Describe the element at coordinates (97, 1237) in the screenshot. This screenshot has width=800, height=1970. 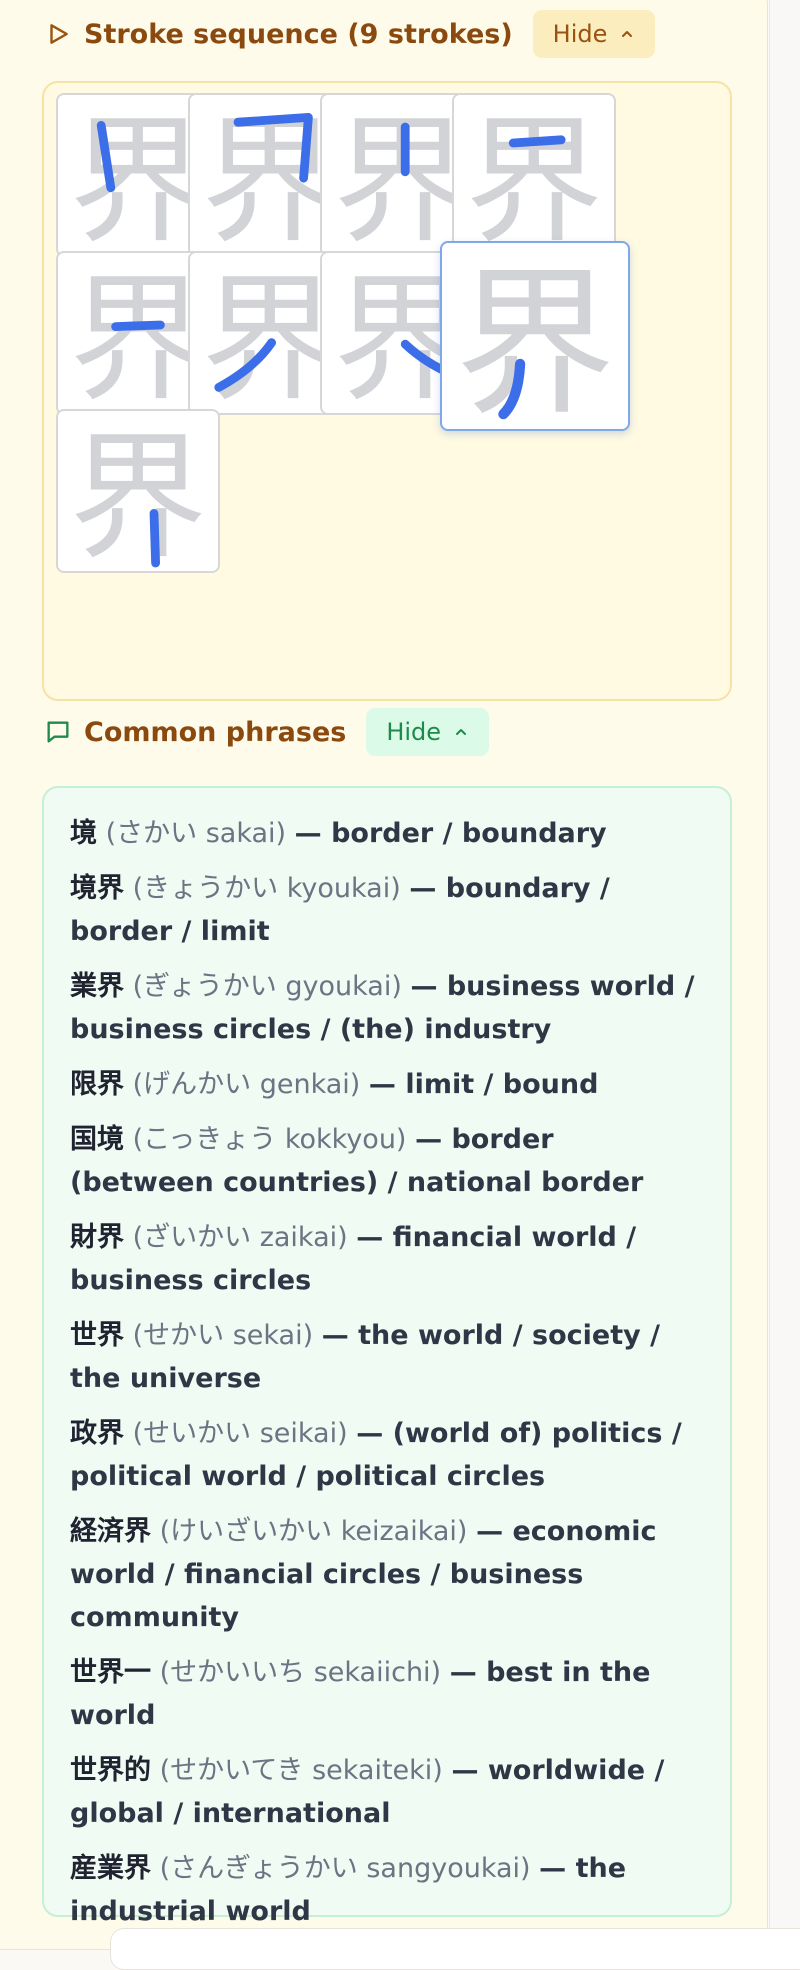
I see `phrase-word: 財界` at that location.